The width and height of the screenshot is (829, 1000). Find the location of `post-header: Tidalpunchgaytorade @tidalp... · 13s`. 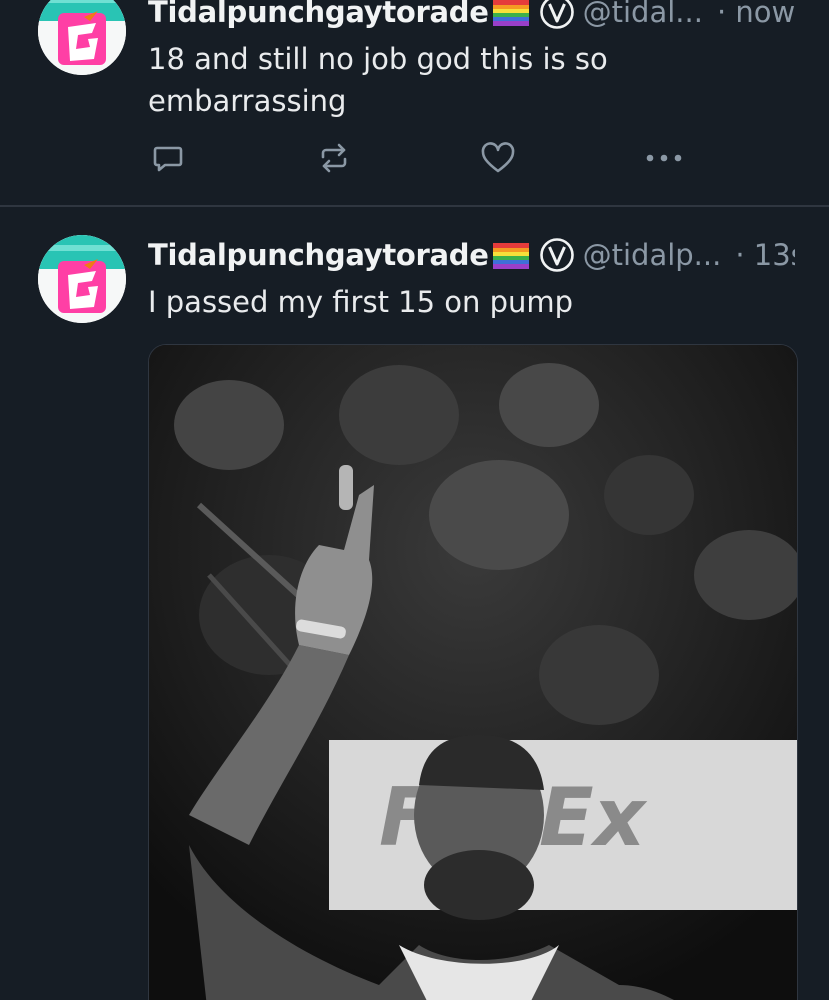

post-header: Tidalpunchgaytorade @tidalp... · 13s is located at coordinates (471, 255).